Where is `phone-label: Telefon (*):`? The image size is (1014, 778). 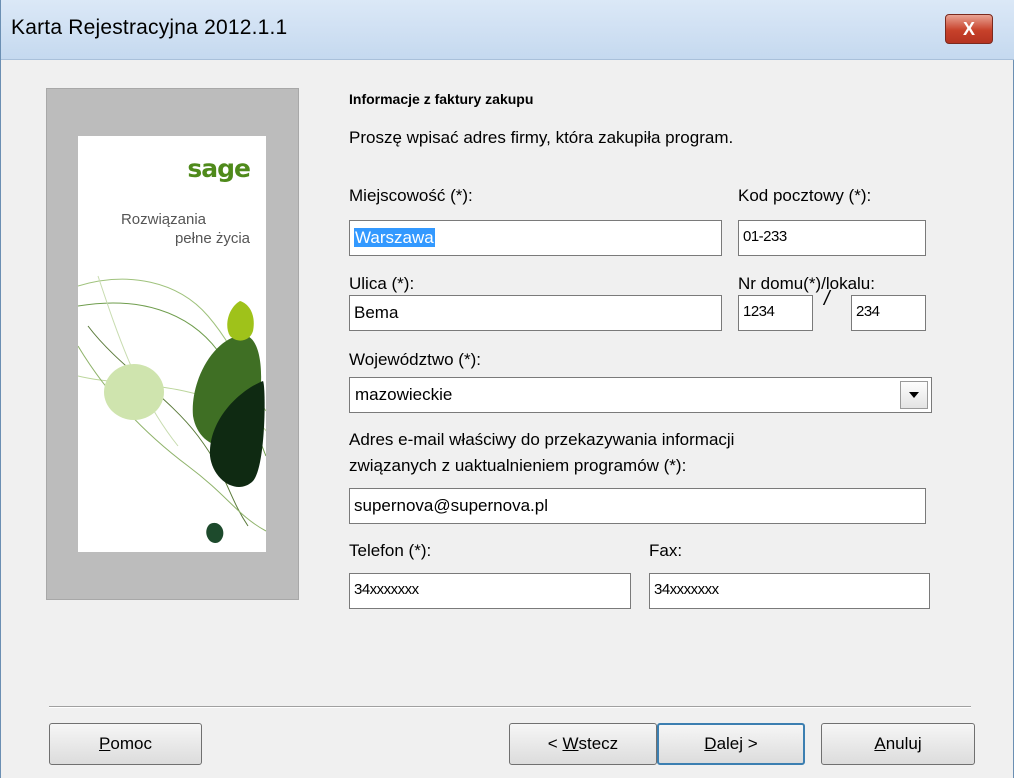 phone-label: Telefon (*): is located at coordinates (390, 550).